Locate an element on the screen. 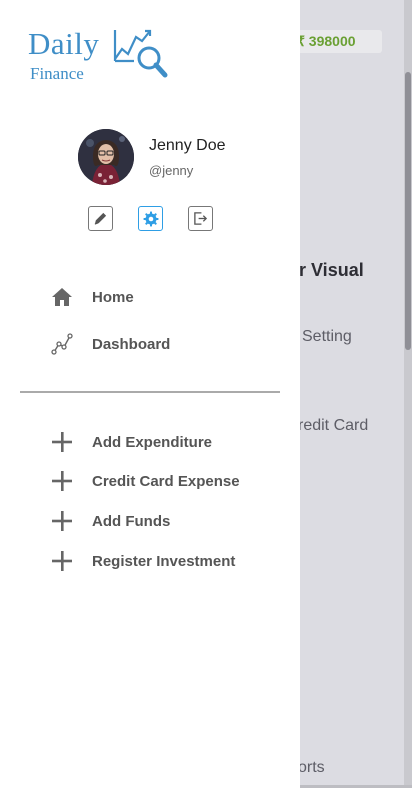  logo-text-daily: Daily is located at coordinates (64, 43).